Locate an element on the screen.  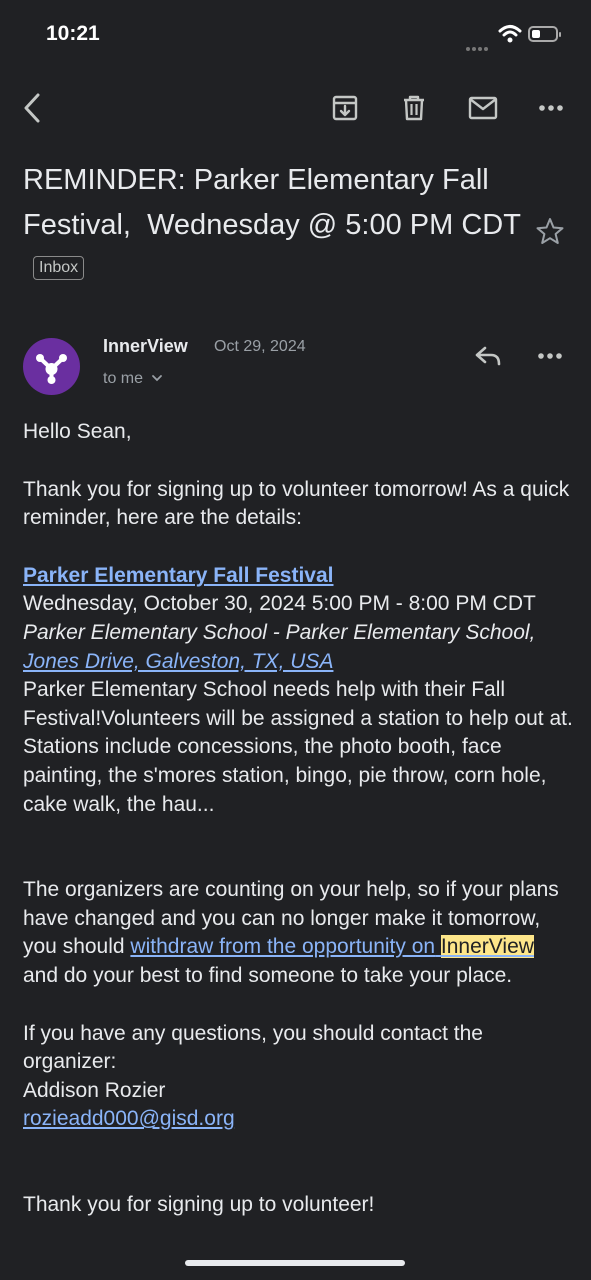
archive-button is located at coordinates (345, 108).